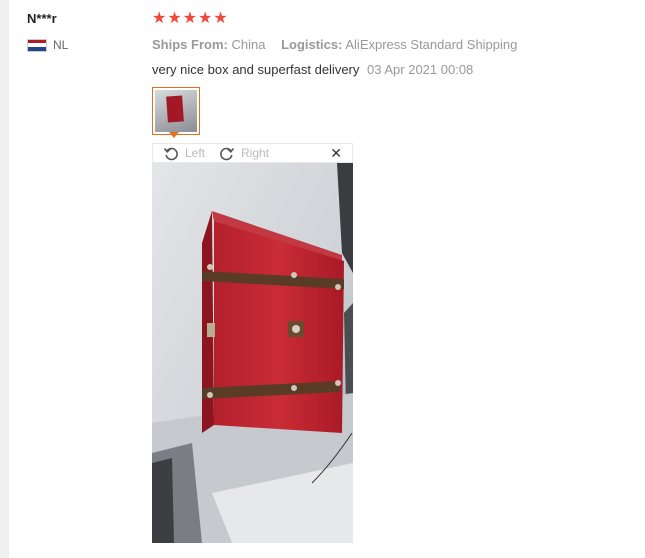 Image resolution: width=645 pixels, height=558 pixels. Describe the element at coordinates (248, 44) in the screenshot. I see `ships-from-value: China` at that location.